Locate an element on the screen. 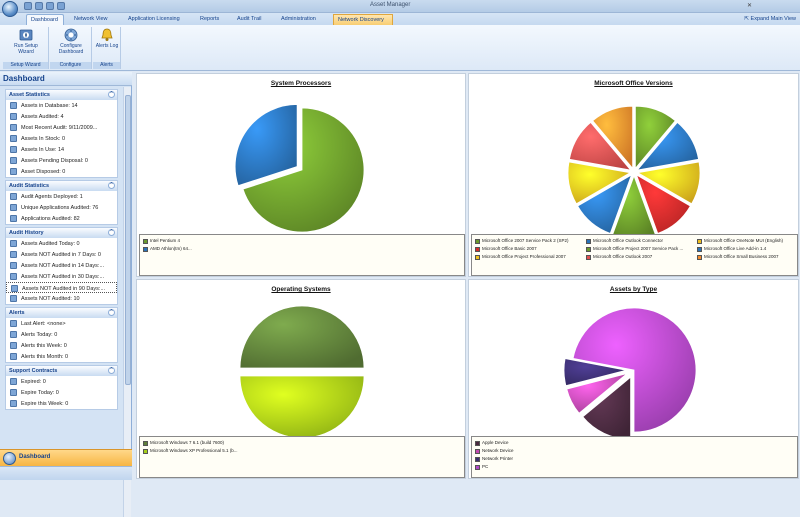  pie-chart-assets-by-type is located at coordinates (630, 373).